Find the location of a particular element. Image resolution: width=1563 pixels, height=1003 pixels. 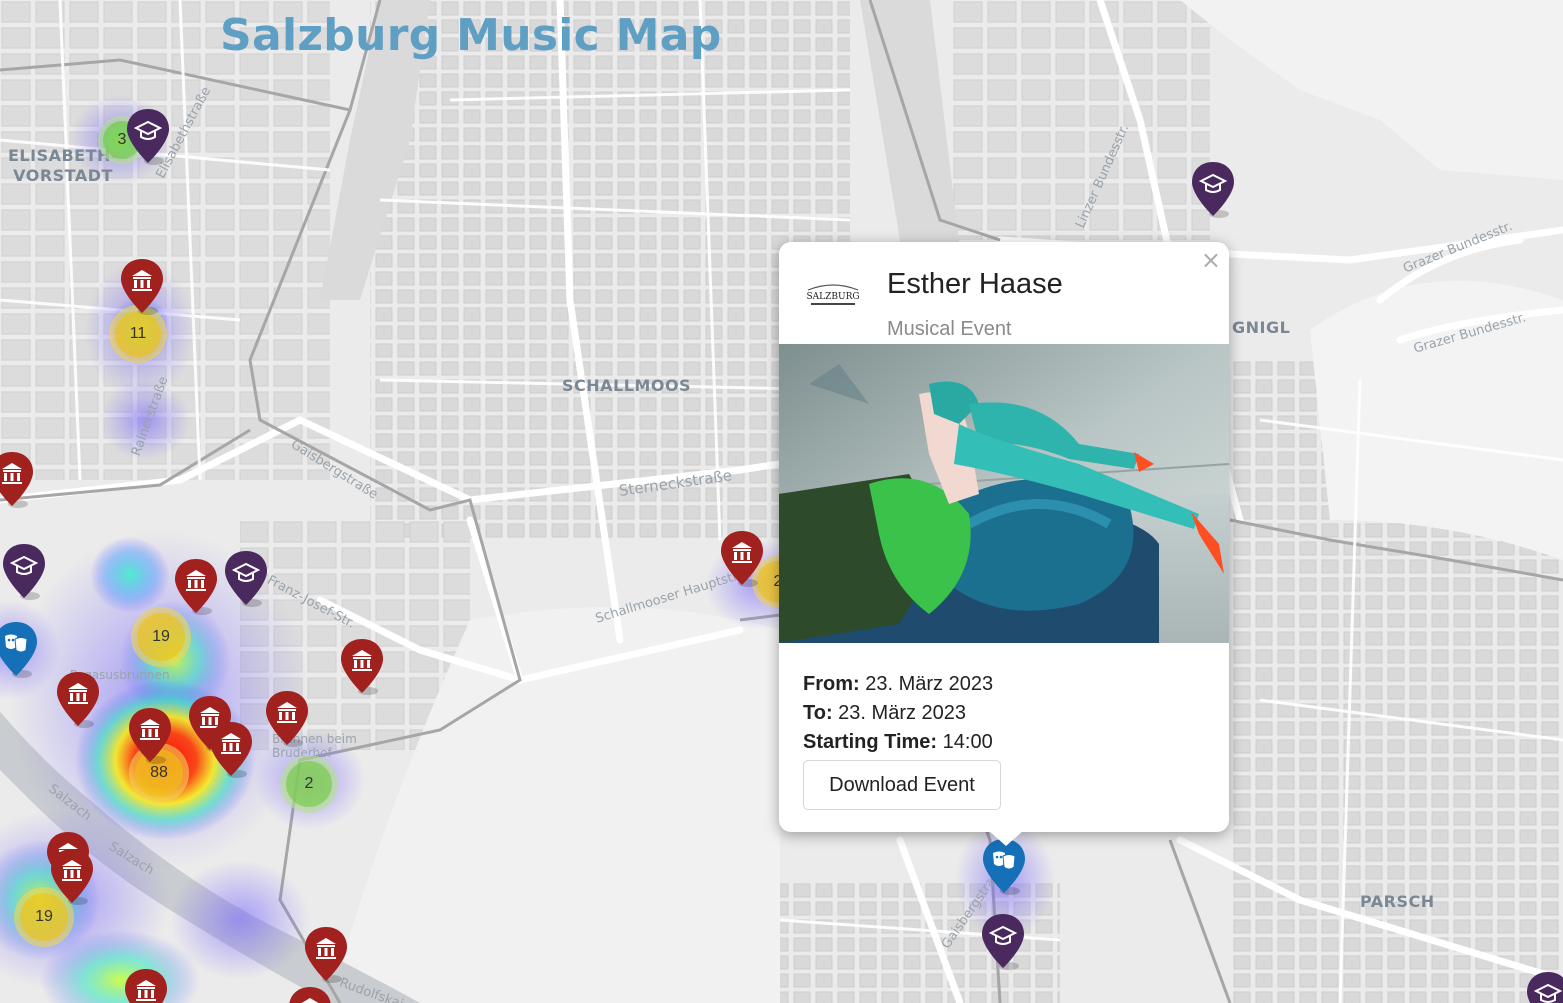

cluster-count: 2 is located at coordinates (309, 784).